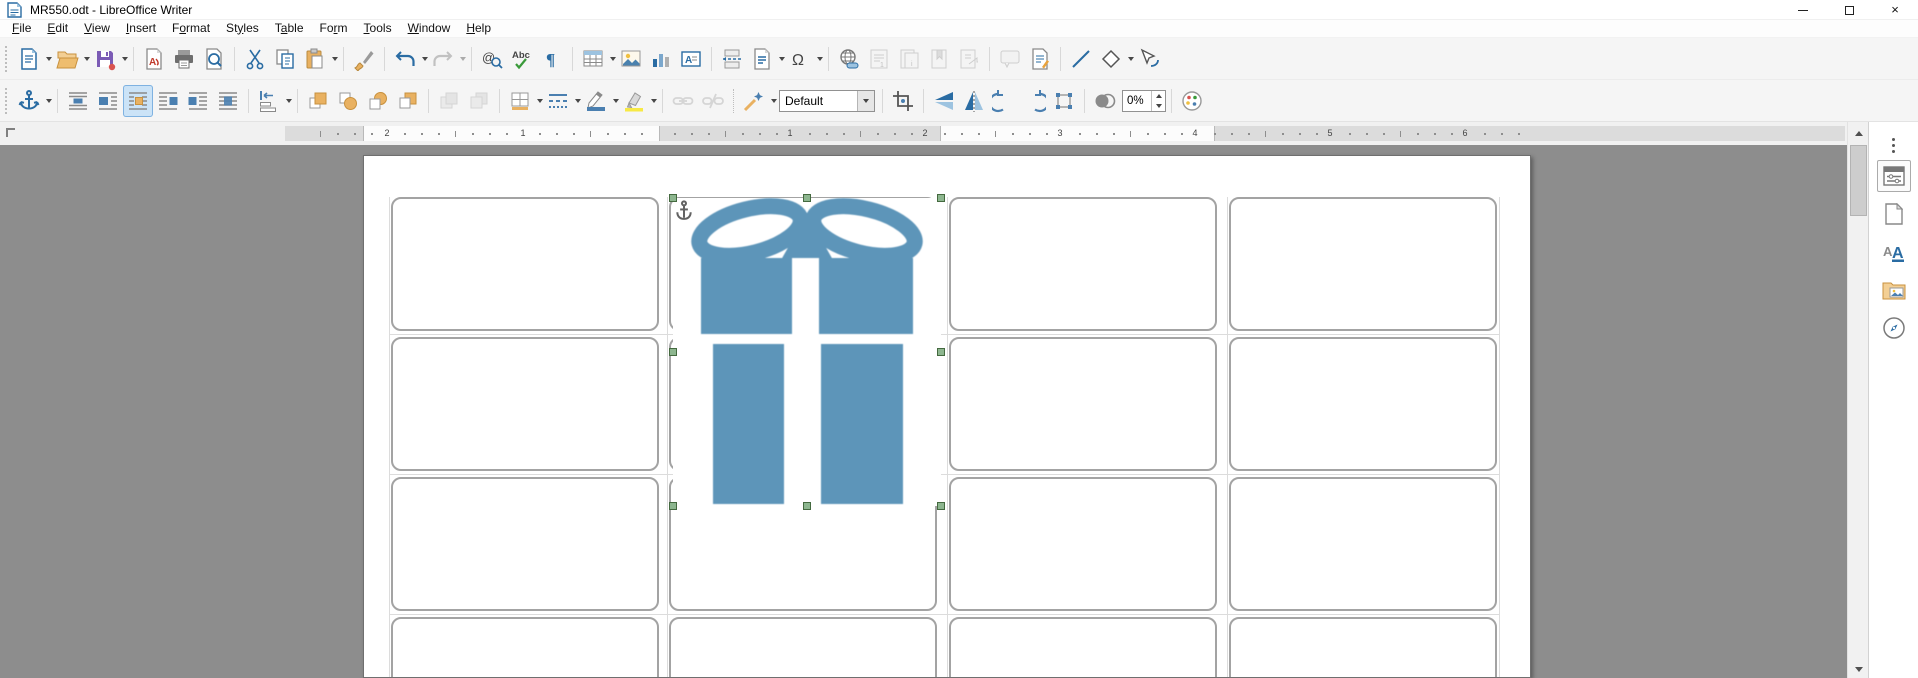 The image size is (1918, 678). I want to click on insert-bookmark-button, so click(939, 59).